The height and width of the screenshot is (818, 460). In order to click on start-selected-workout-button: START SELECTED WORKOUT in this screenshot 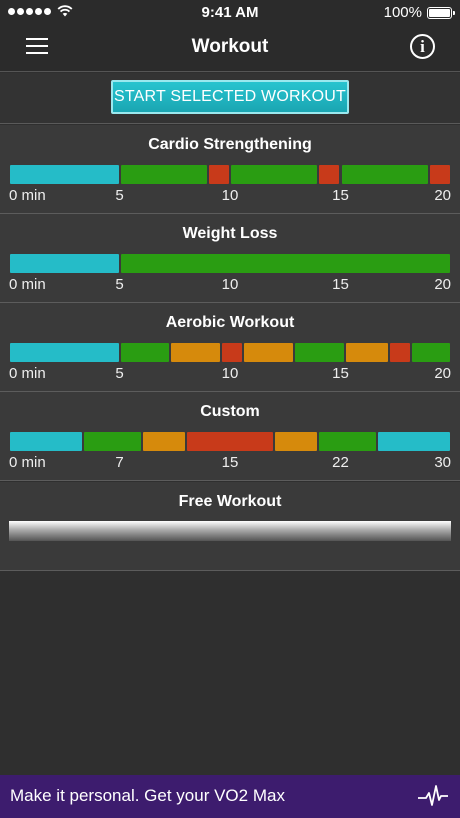, I will do `click(230, 97)`.